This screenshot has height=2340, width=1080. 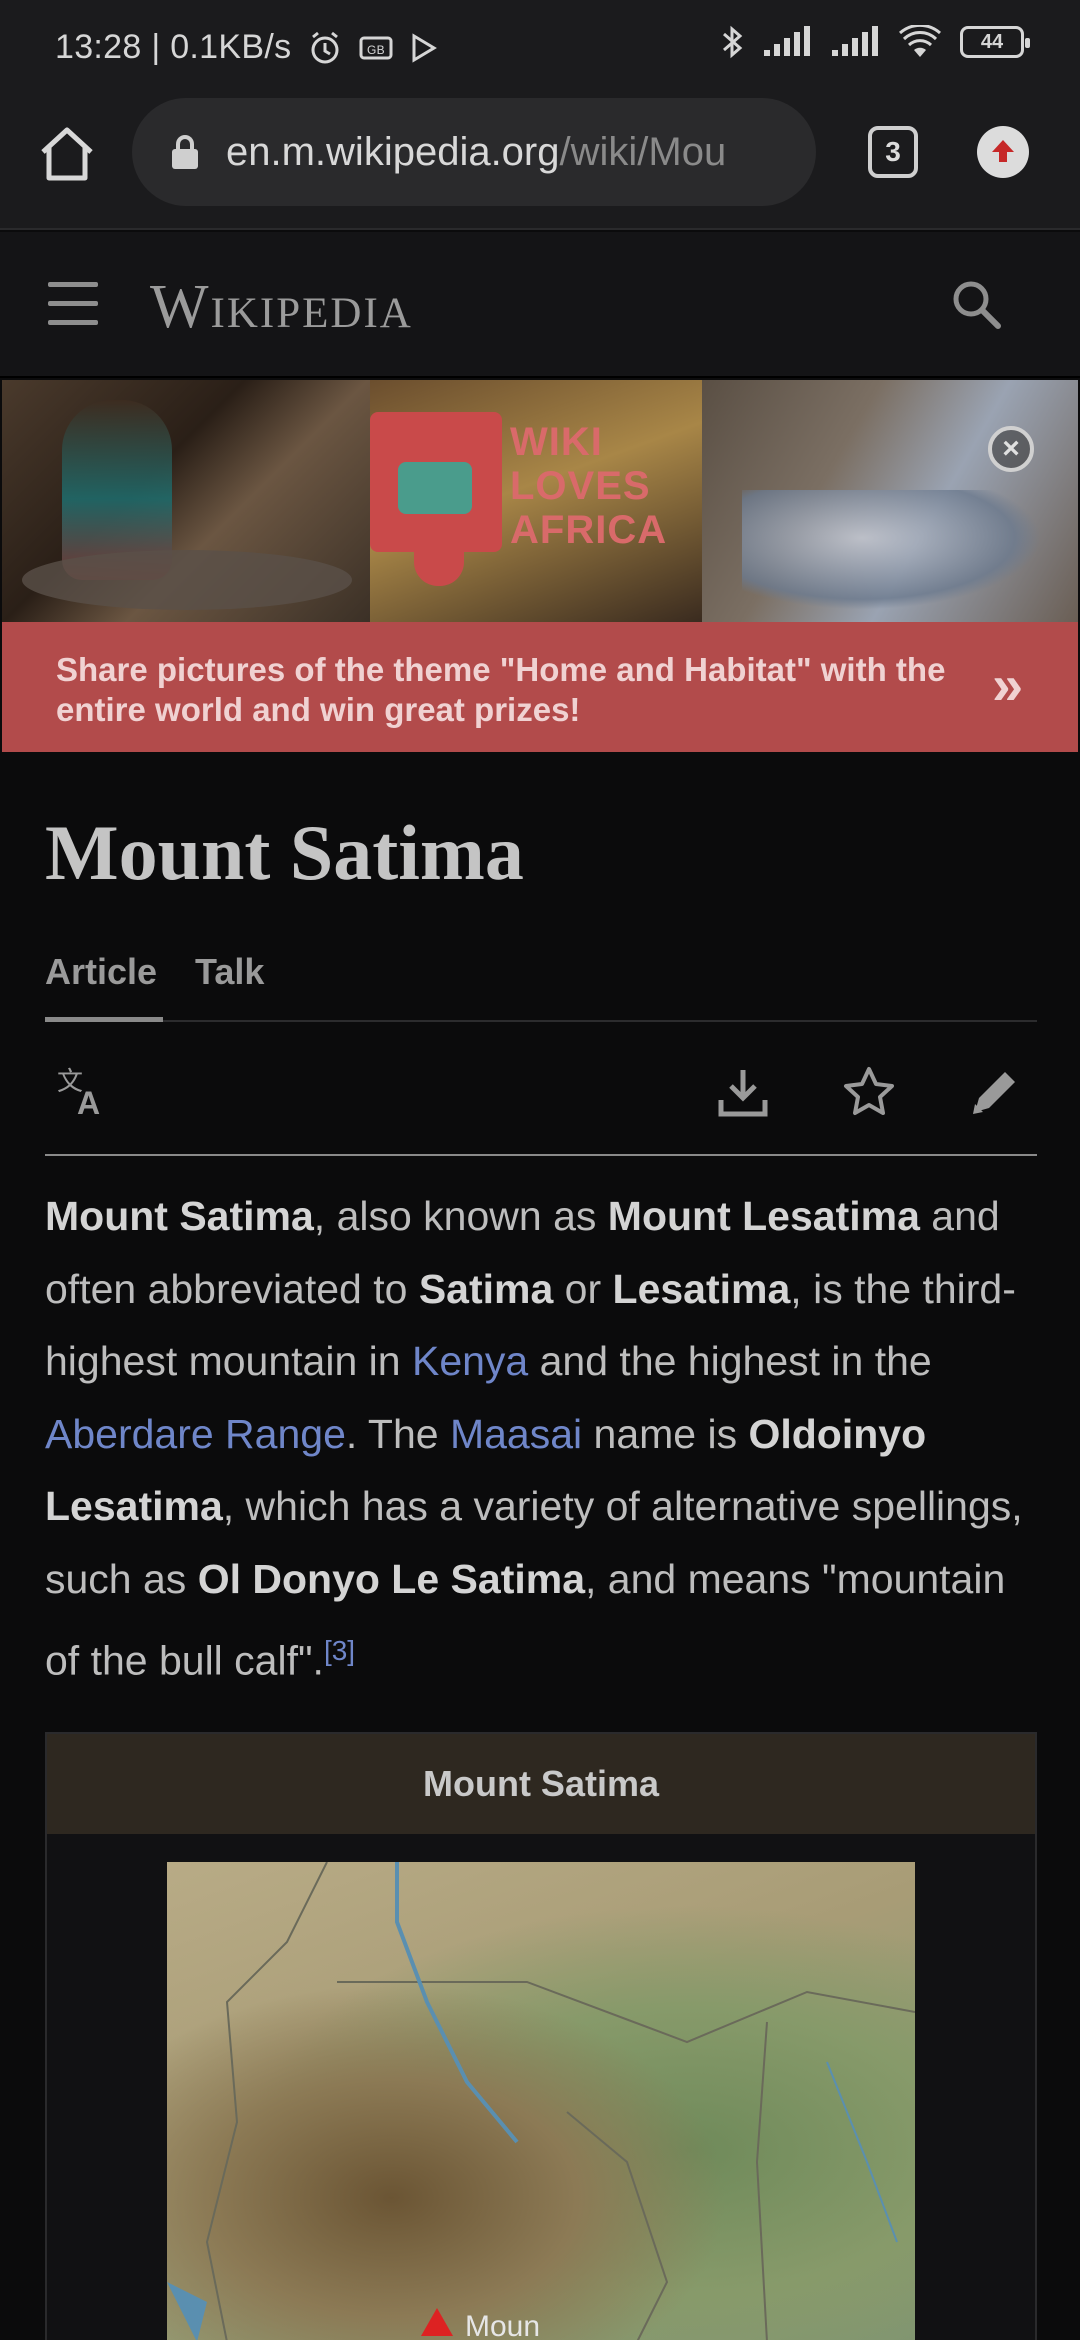 I want to click on lock-icon, so click(x=185, y=152).